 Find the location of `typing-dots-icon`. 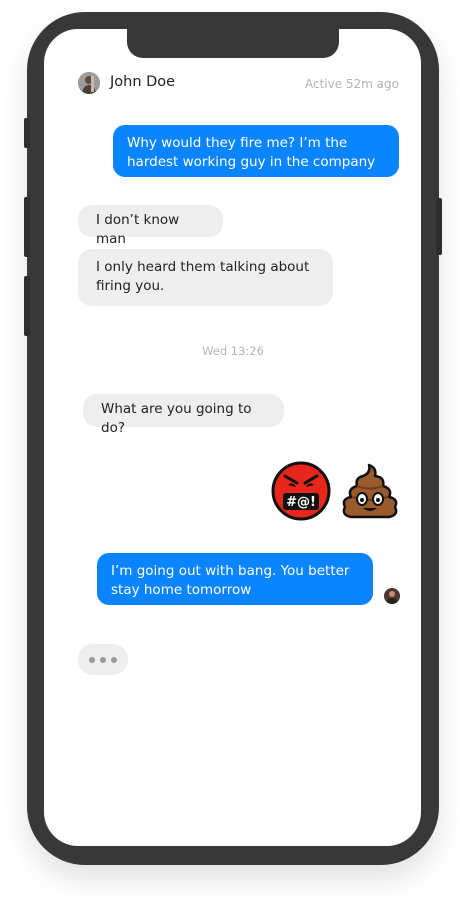

typing-dots-icon is located at coordinates (103, 659).